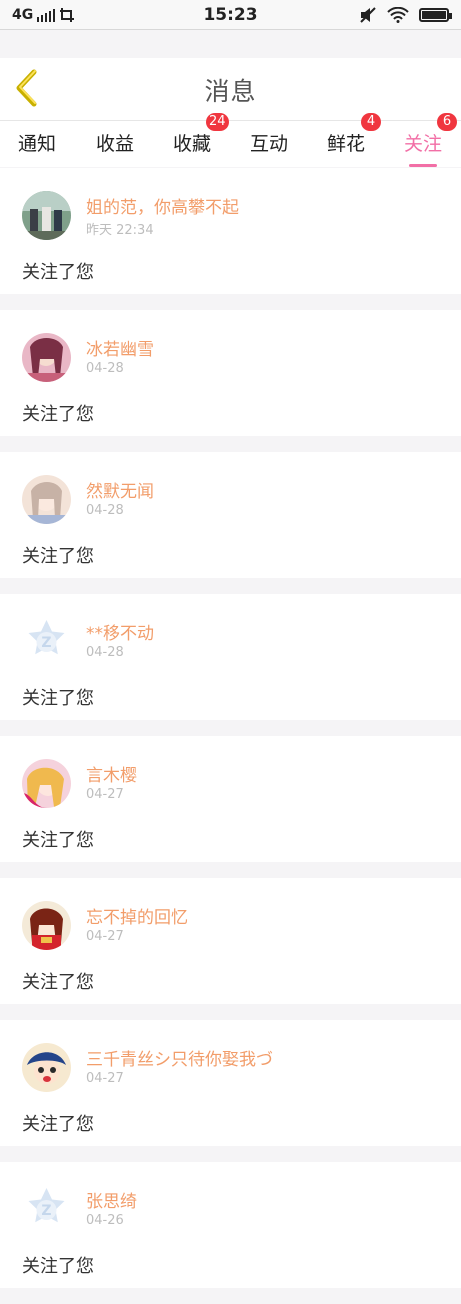  What do you see at coordinates (217, 122) in the screenshot?
I see `badge-count: 24` at bounding box center [217, 122].